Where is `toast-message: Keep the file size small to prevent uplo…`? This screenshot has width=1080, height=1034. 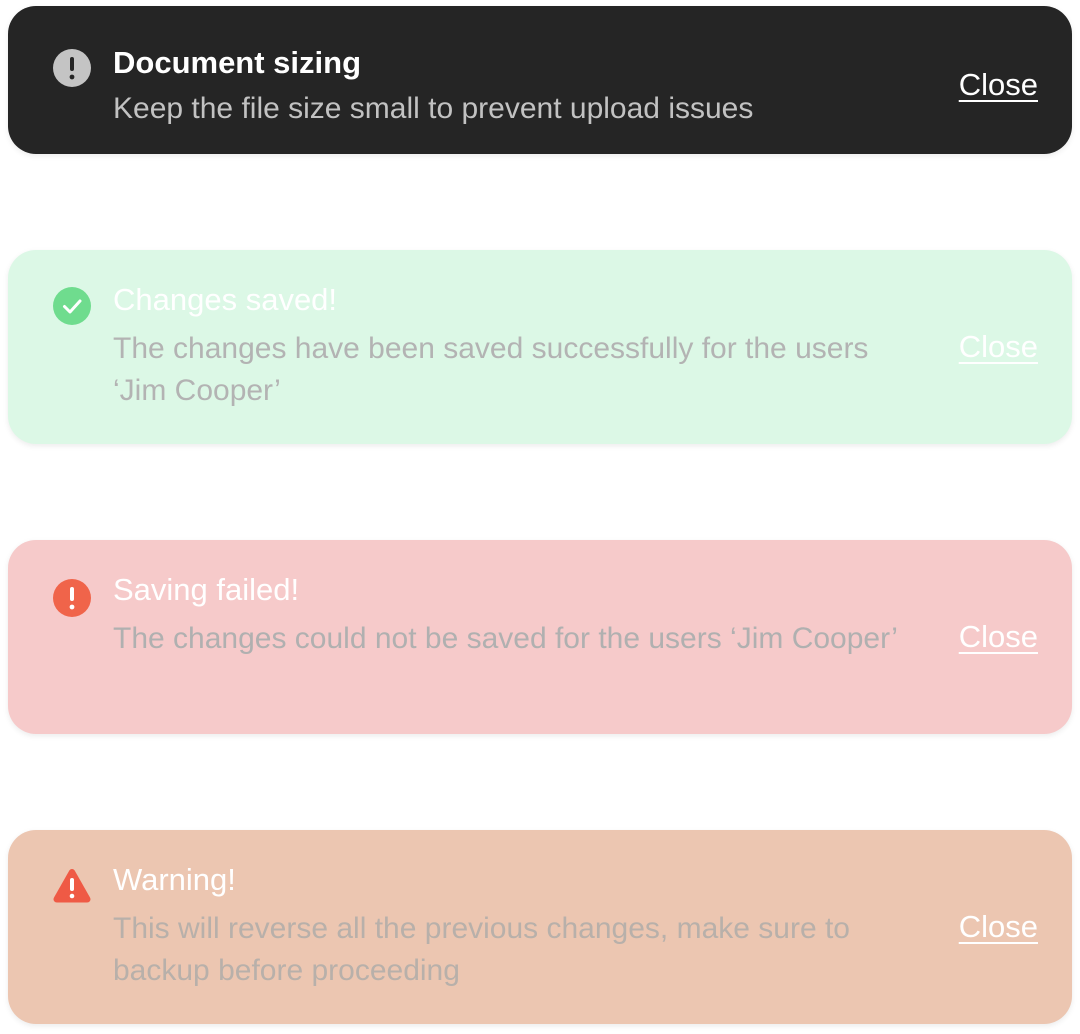
toast-message: Keep the file size small to prevent uplo… is located at coordinates (433, 108).